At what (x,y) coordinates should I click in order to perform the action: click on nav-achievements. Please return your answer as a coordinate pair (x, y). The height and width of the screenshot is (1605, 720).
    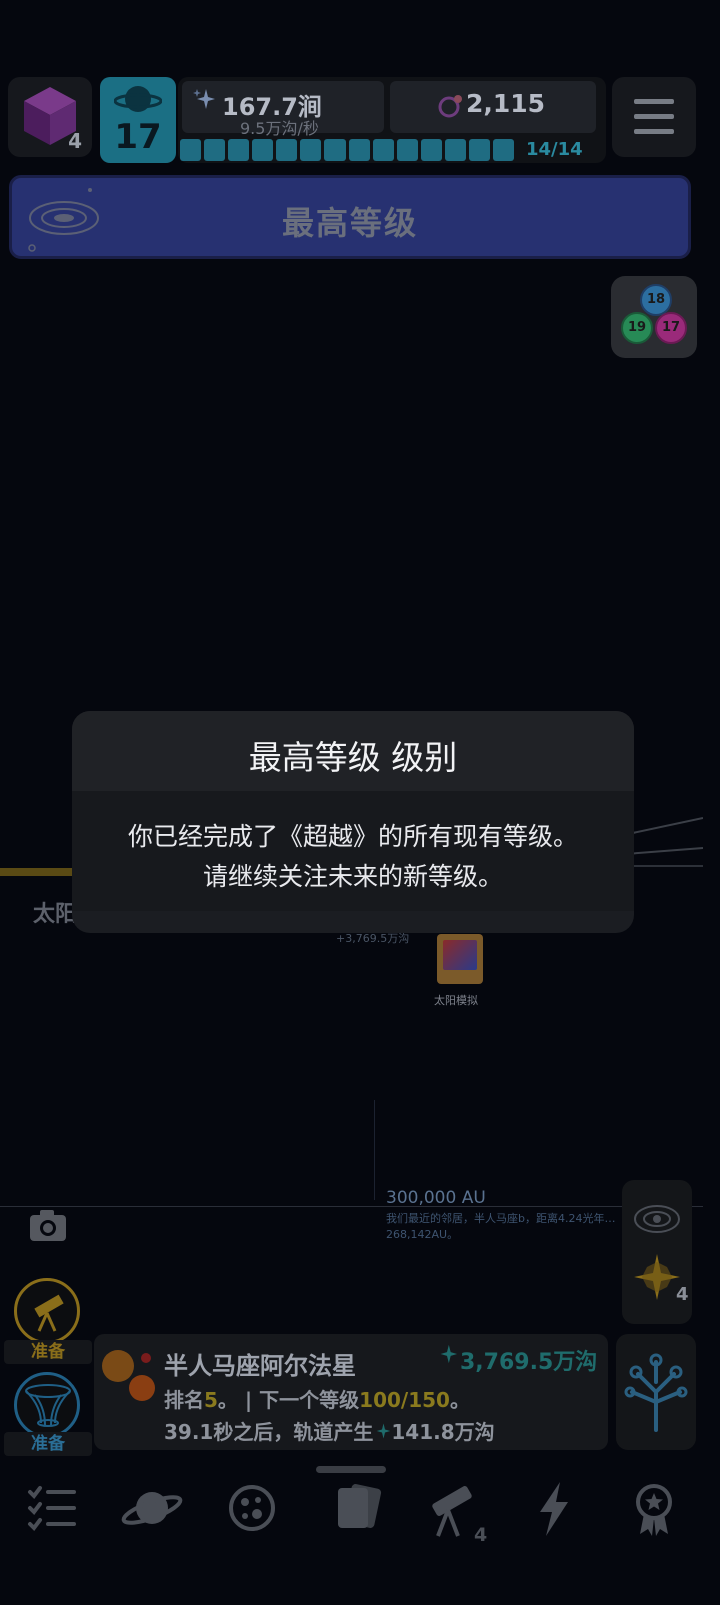
    Looking at the image, I should click on (654, 1510).